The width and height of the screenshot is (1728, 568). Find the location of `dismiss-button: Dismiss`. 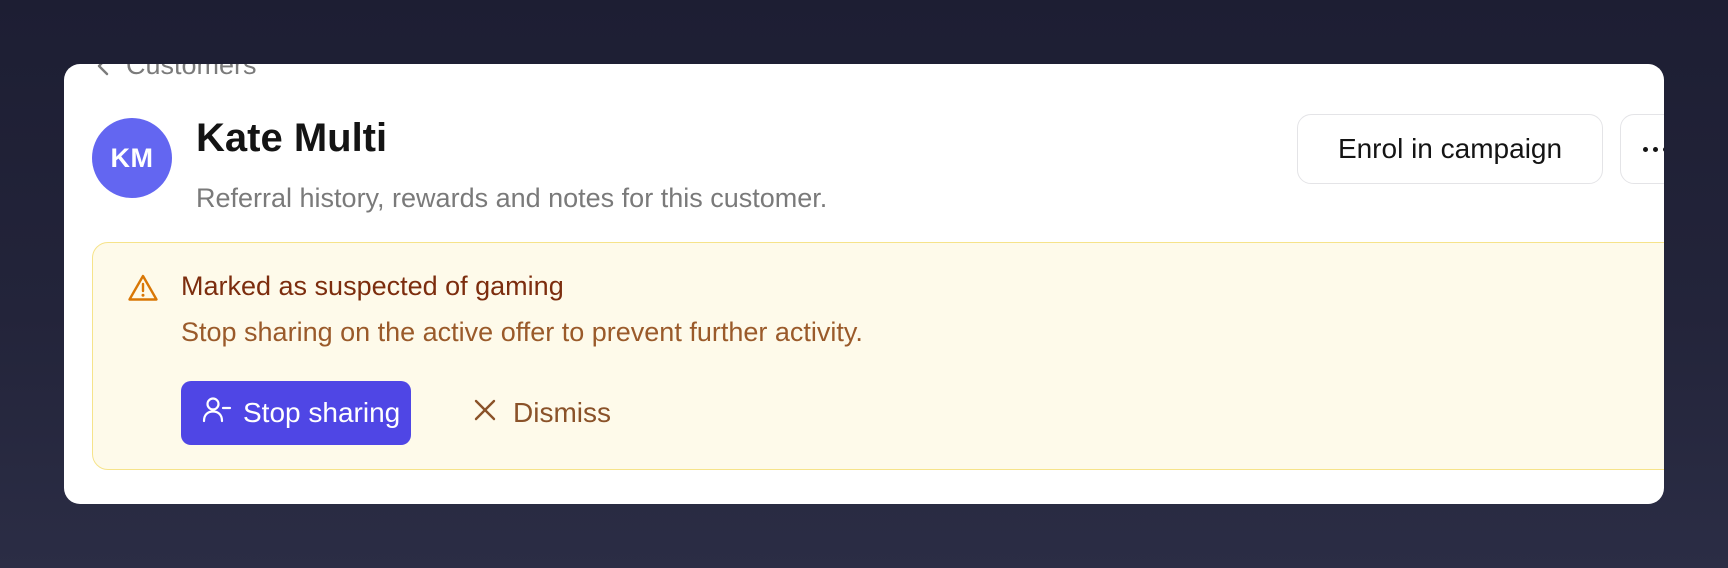

dismiss-button: Dismiss is located at coordinates (542, 413).